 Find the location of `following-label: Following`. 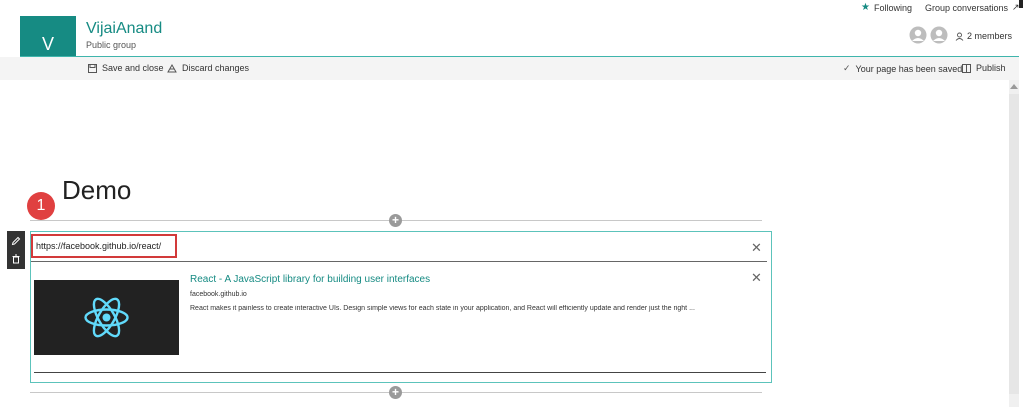

following-label: Following is located at coordinates (892, 7).